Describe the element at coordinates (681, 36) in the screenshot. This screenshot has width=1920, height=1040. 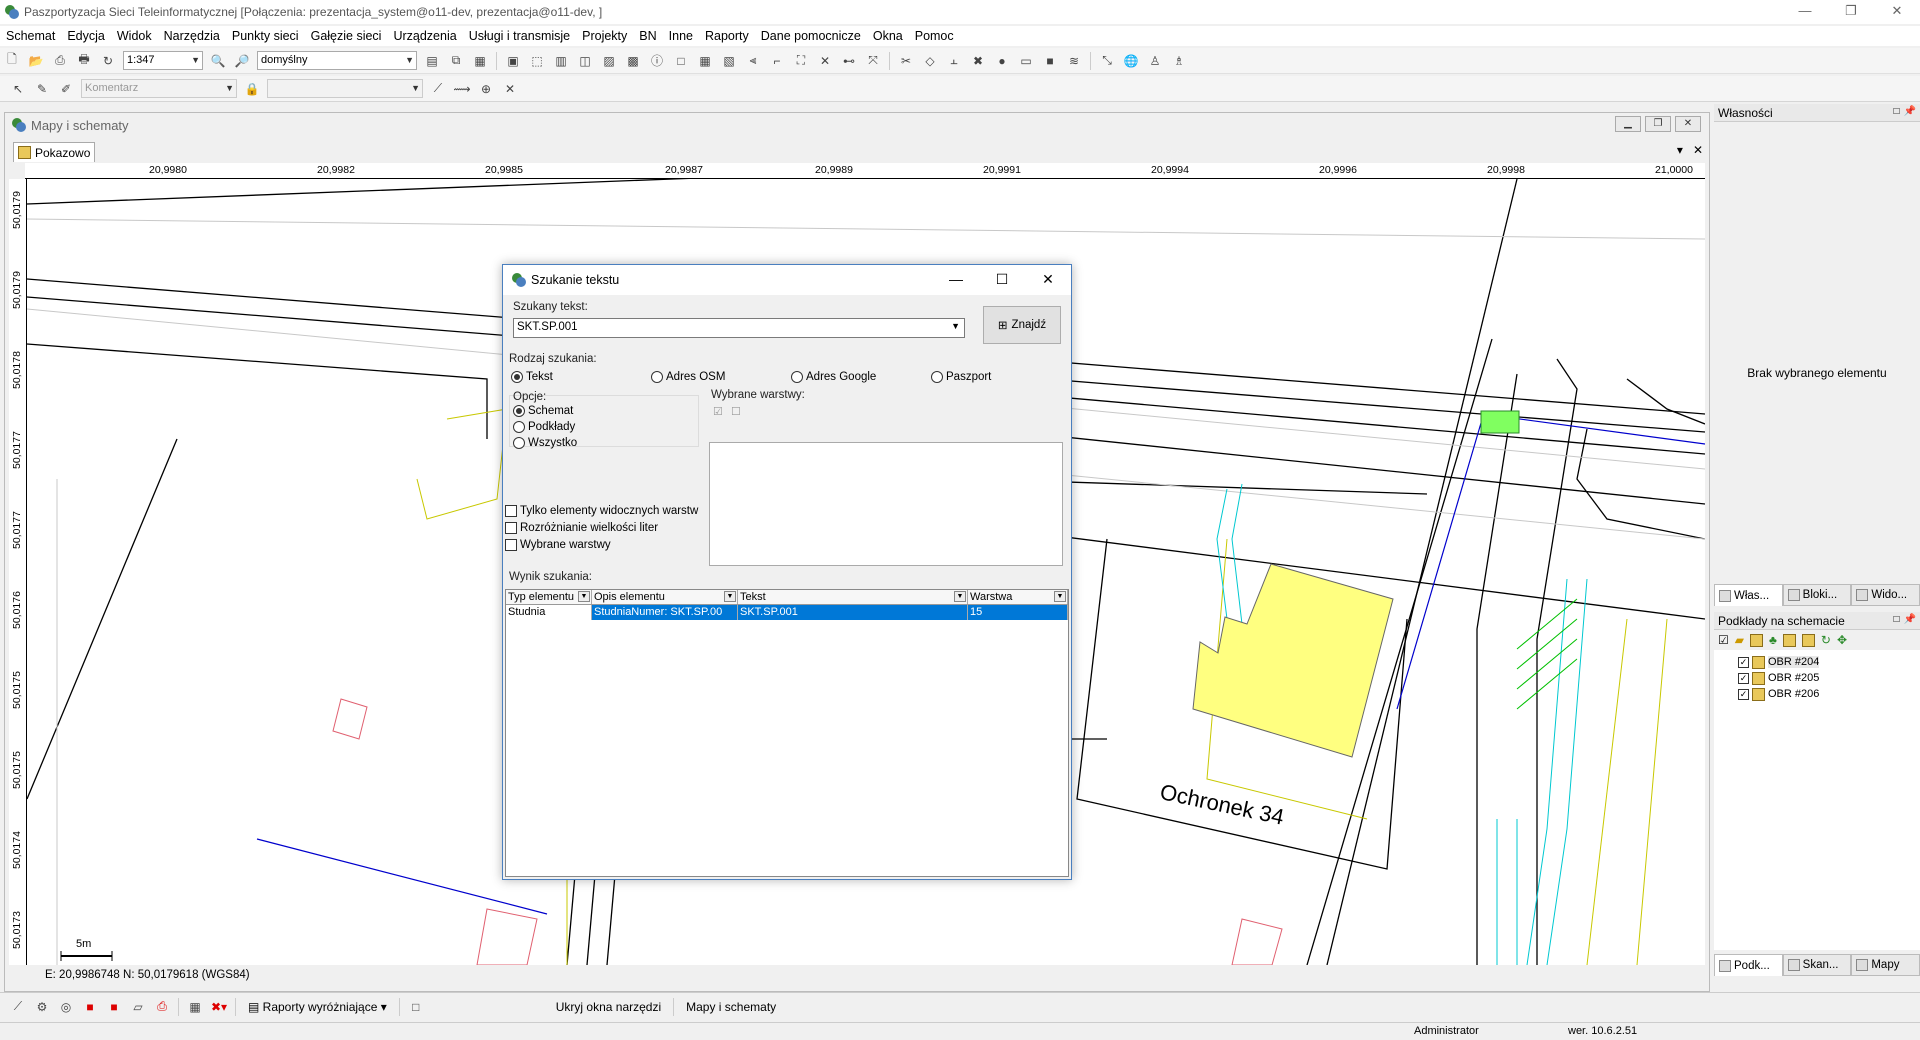
I see `menu-inne: Inne` at that location.